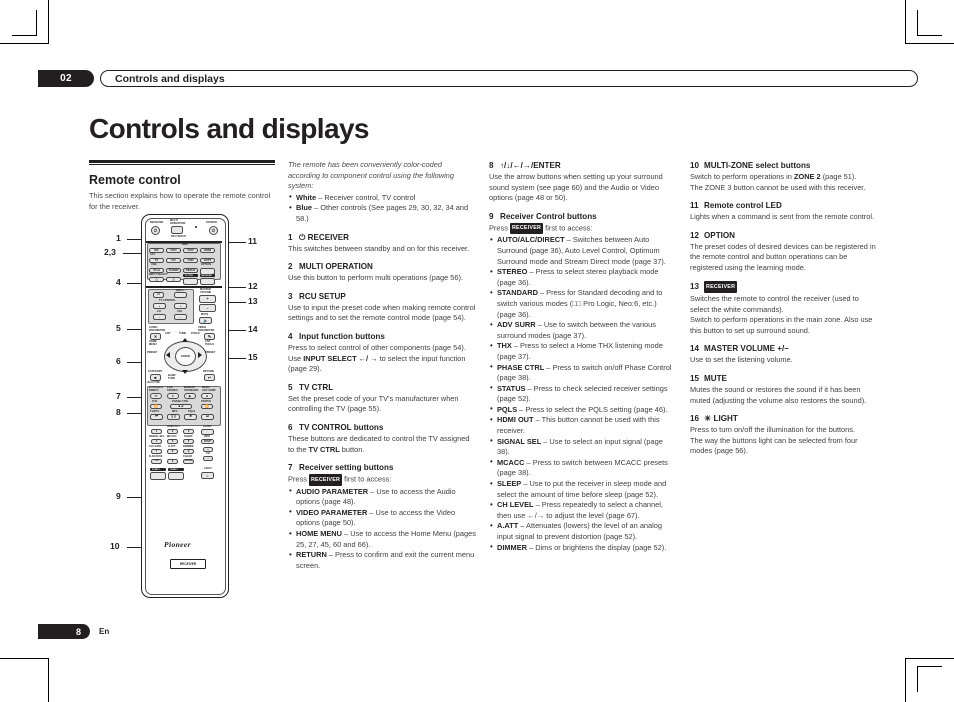 This screenshot has height=702, width=954. I want to click on thx-button: ⏪, so click(156, 406).